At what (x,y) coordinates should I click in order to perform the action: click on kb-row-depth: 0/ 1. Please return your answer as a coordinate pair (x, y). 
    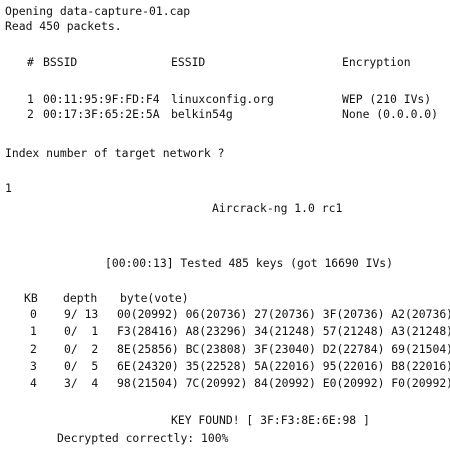
    Looking at the image, I should click on (81, 331).